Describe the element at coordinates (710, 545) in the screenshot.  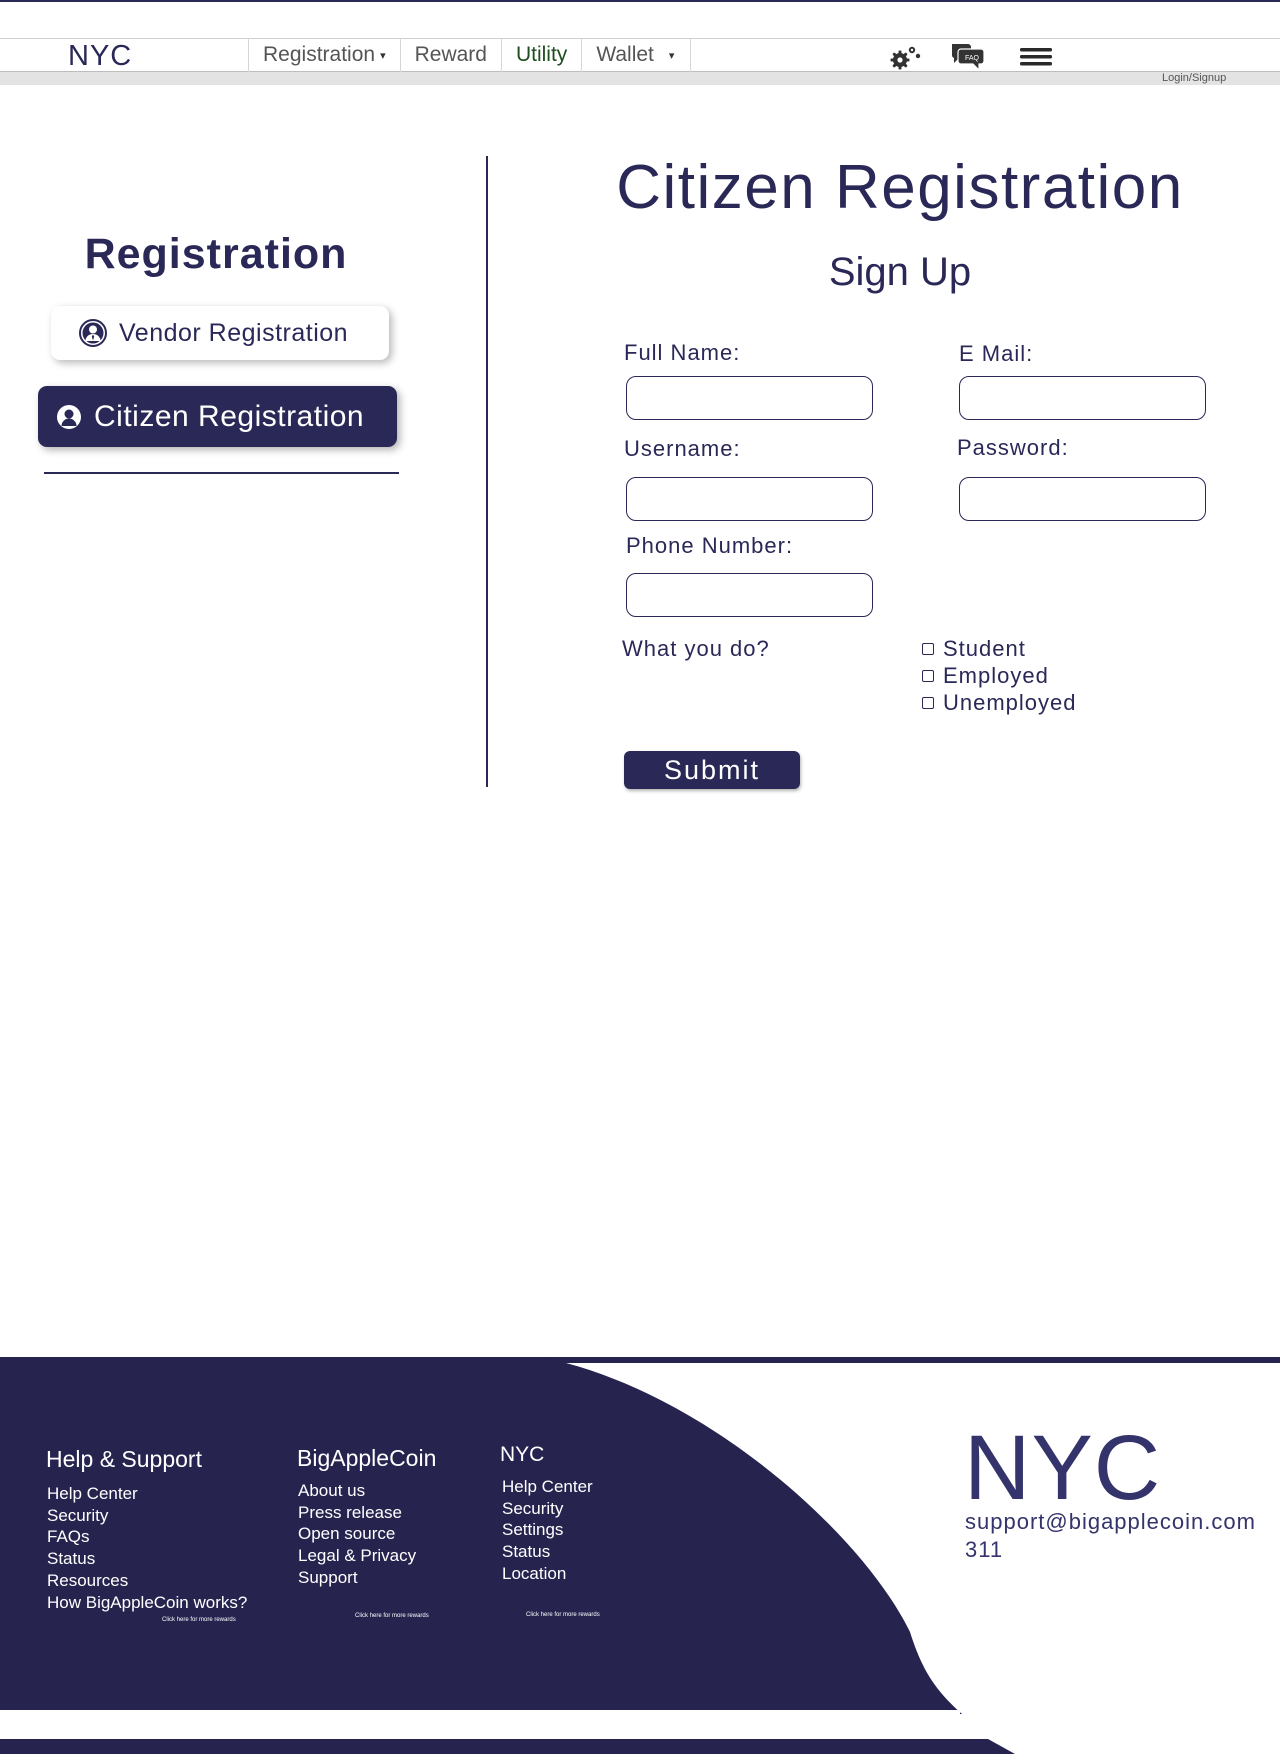
I see `phone-number-label: Phone Number:` at that location.